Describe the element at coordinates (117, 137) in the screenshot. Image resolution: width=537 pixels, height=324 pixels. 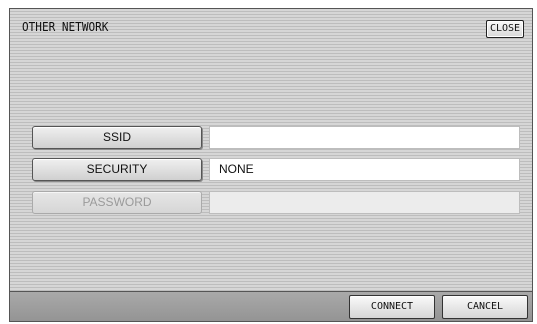
I see `ssid-button: SSID` at that location.